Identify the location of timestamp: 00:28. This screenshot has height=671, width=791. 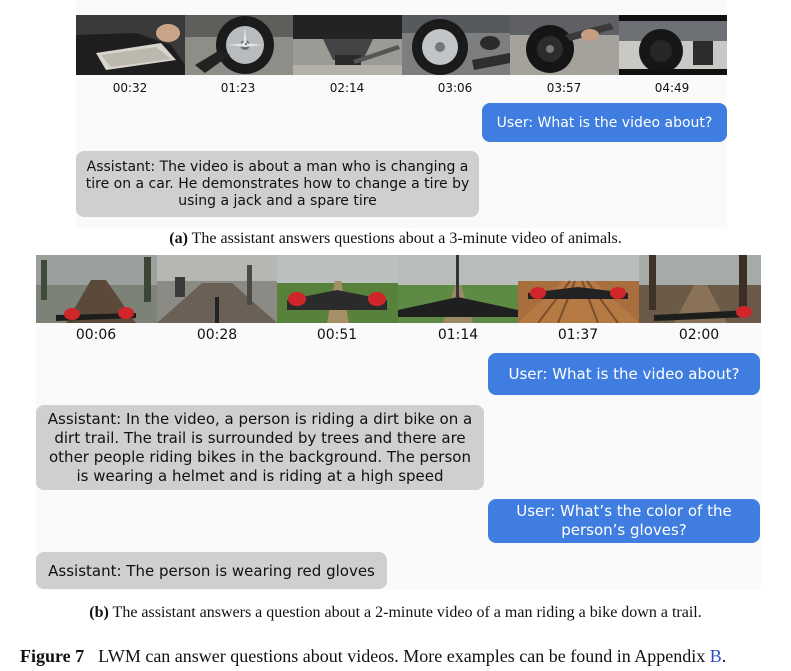
(217, 335).